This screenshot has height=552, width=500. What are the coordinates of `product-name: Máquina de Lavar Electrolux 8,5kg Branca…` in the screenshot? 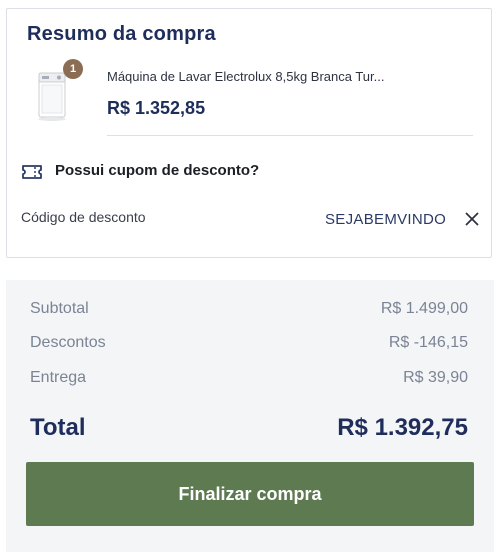 It's located at (246, 76).